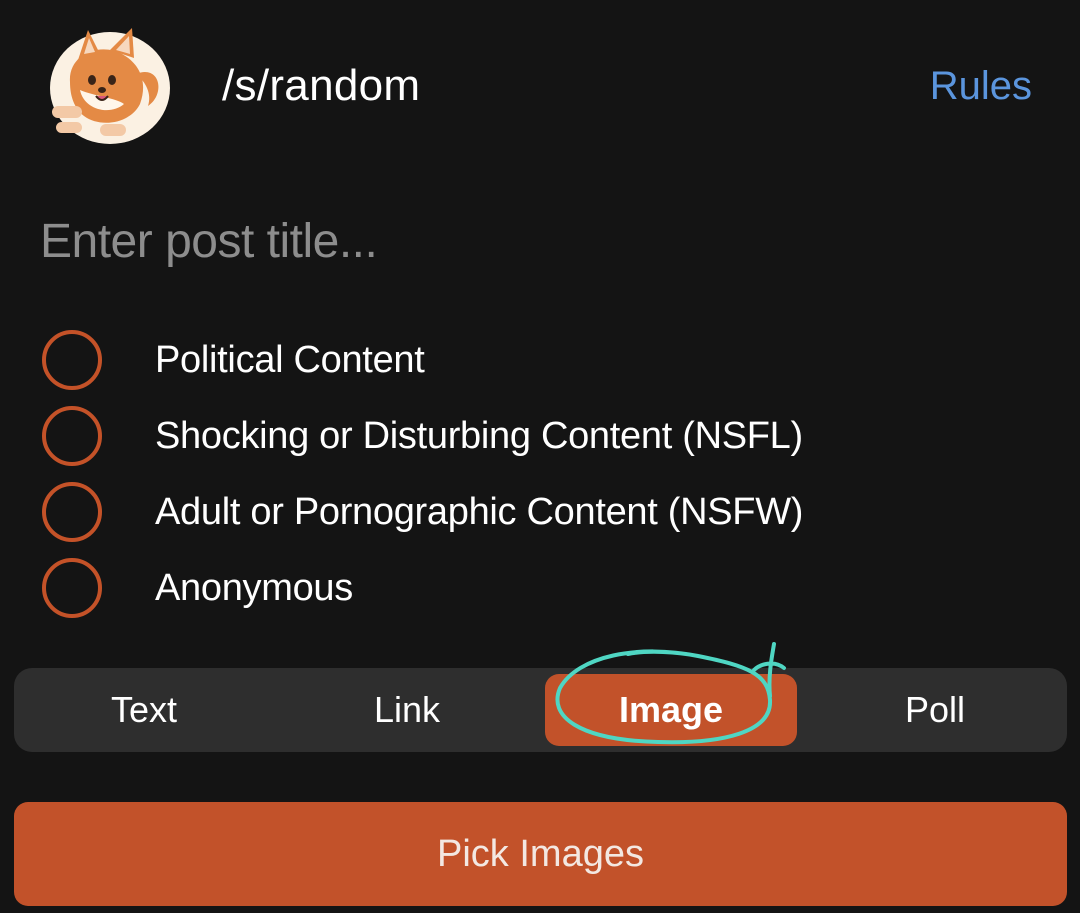  I want to click on community-name: /s/random, so click(321, 86).